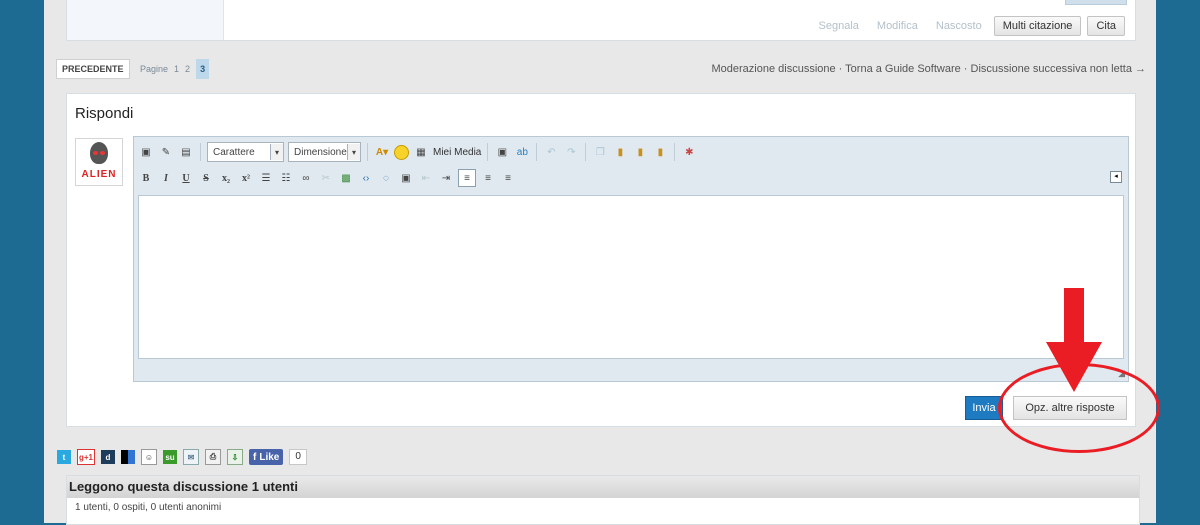 The height and width of the screenshot is (525, 1200). I want to click on quote-icon: ◌, so click(386, 178).